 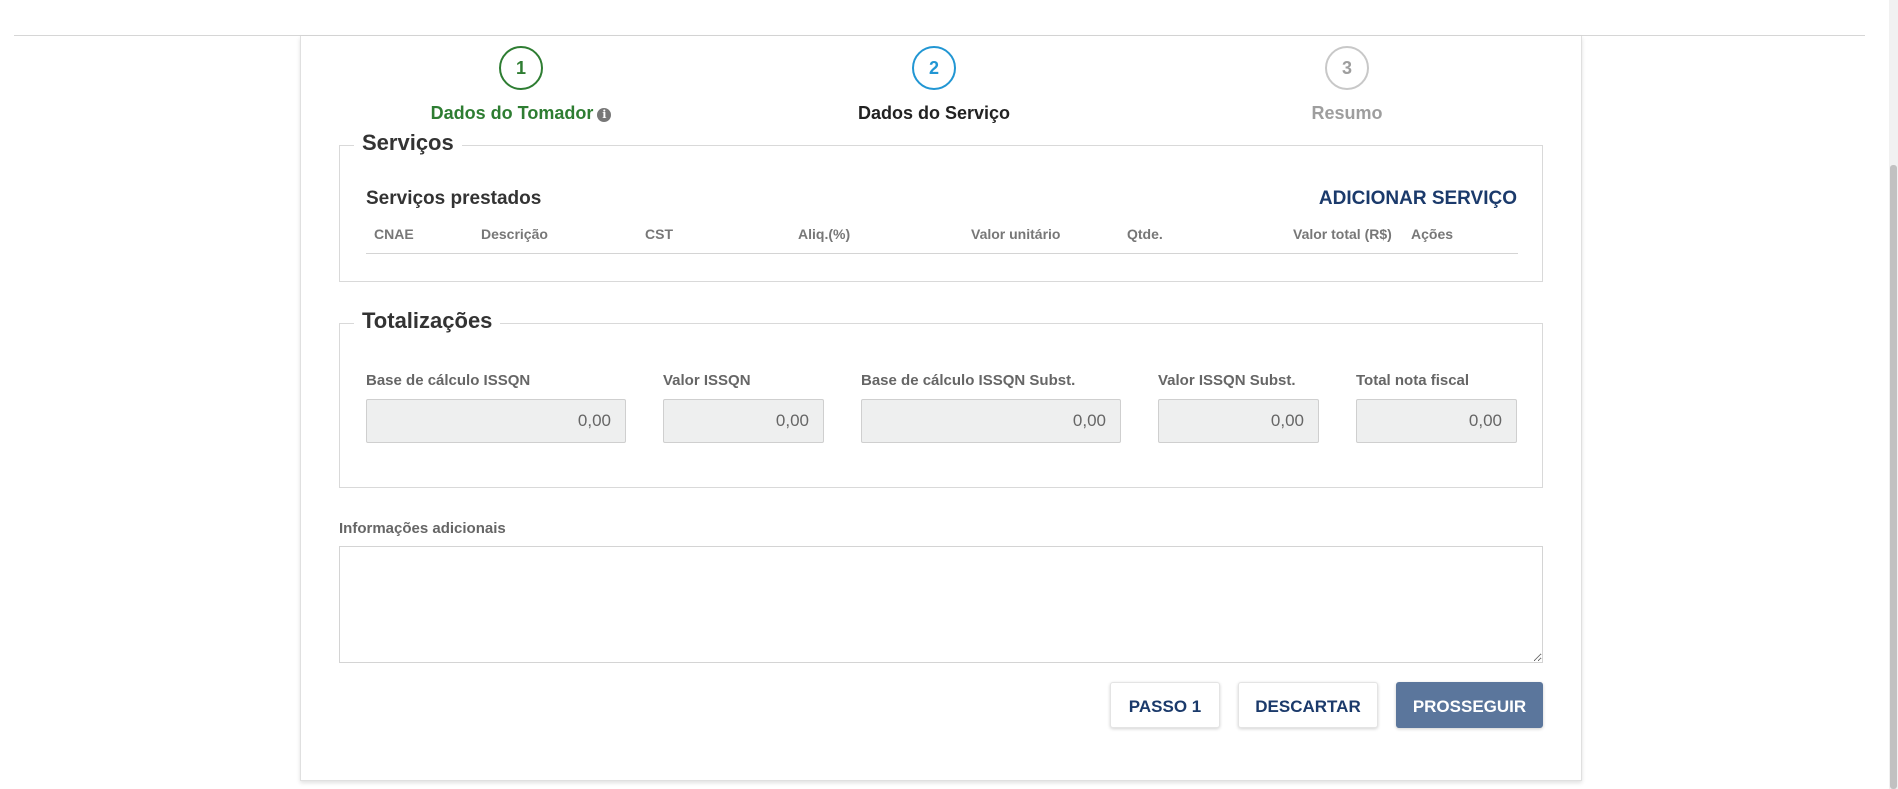 I want to click on column-header-cst: CST, so click(x=659, y=234).